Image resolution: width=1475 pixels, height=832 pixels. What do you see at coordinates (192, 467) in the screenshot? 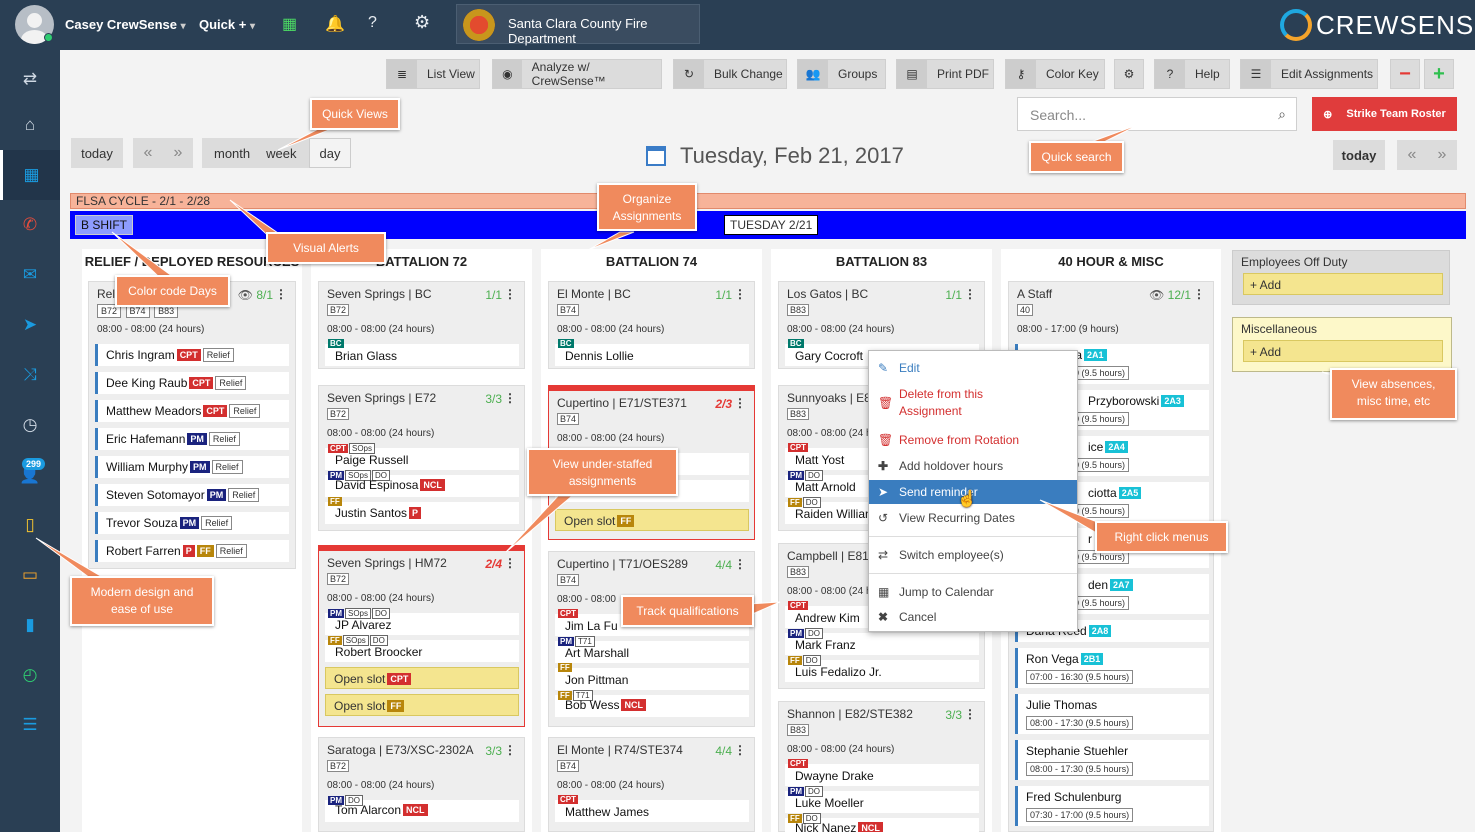
I see `list-item: William Murphy PM Relief` at bounding box center [192, 467].